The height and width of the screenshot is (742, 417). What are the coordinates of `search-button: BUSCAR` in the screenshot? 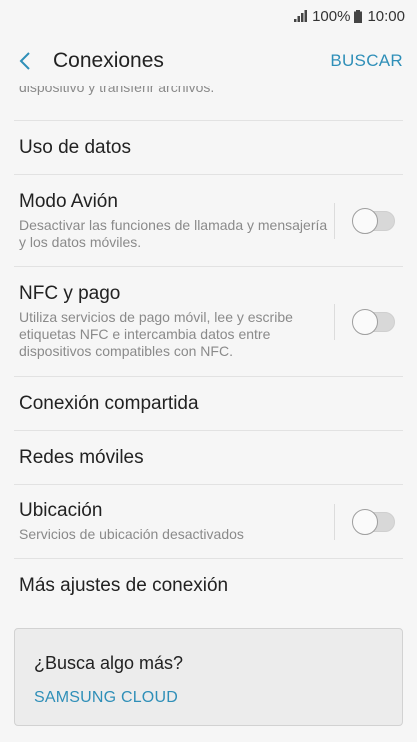 It's located at (366, 61).